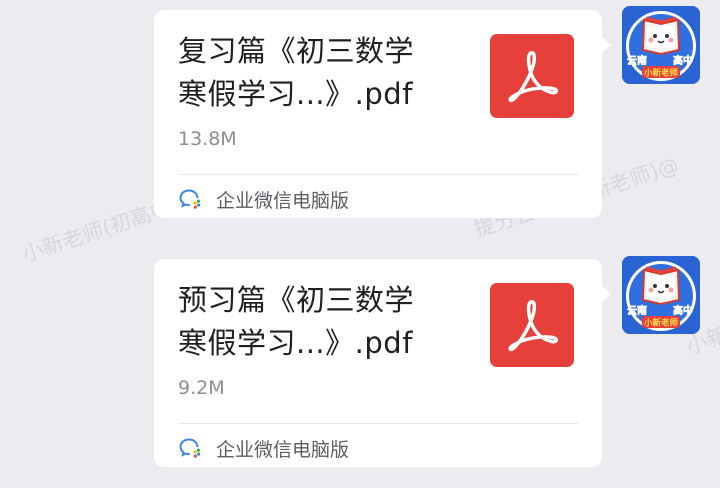 This screenshot has width=720, height=488. Describe the element at coordinates (296, 51) in the screenshot. I see `file-title-line1: 复习篇《初三数学` at that location.